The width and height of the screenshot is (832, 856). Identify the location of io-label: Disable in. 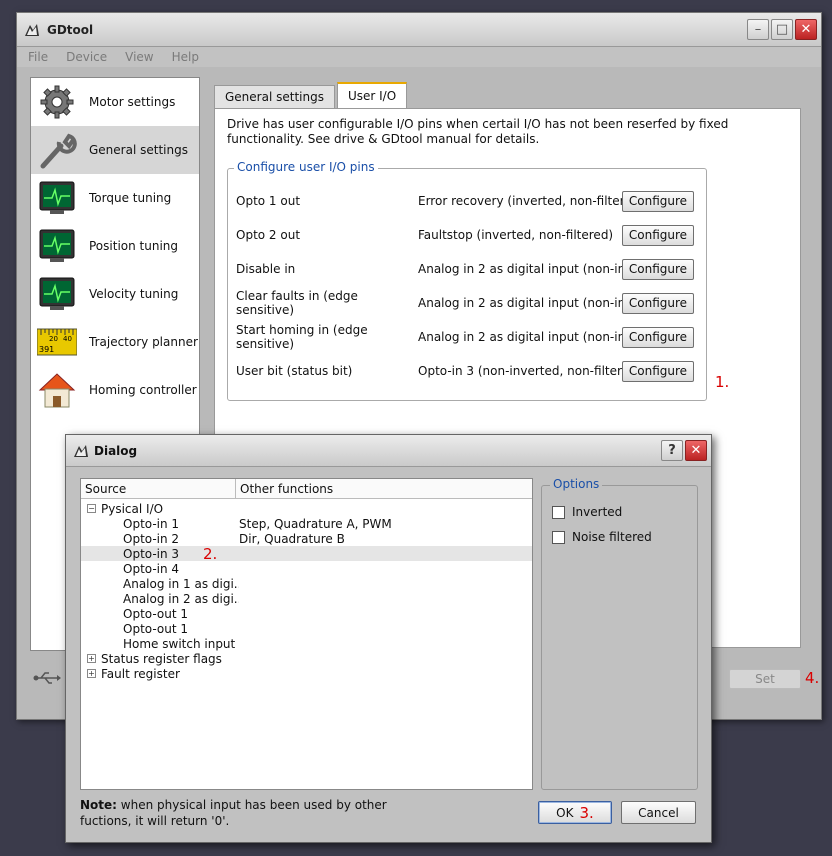
(266, 269).